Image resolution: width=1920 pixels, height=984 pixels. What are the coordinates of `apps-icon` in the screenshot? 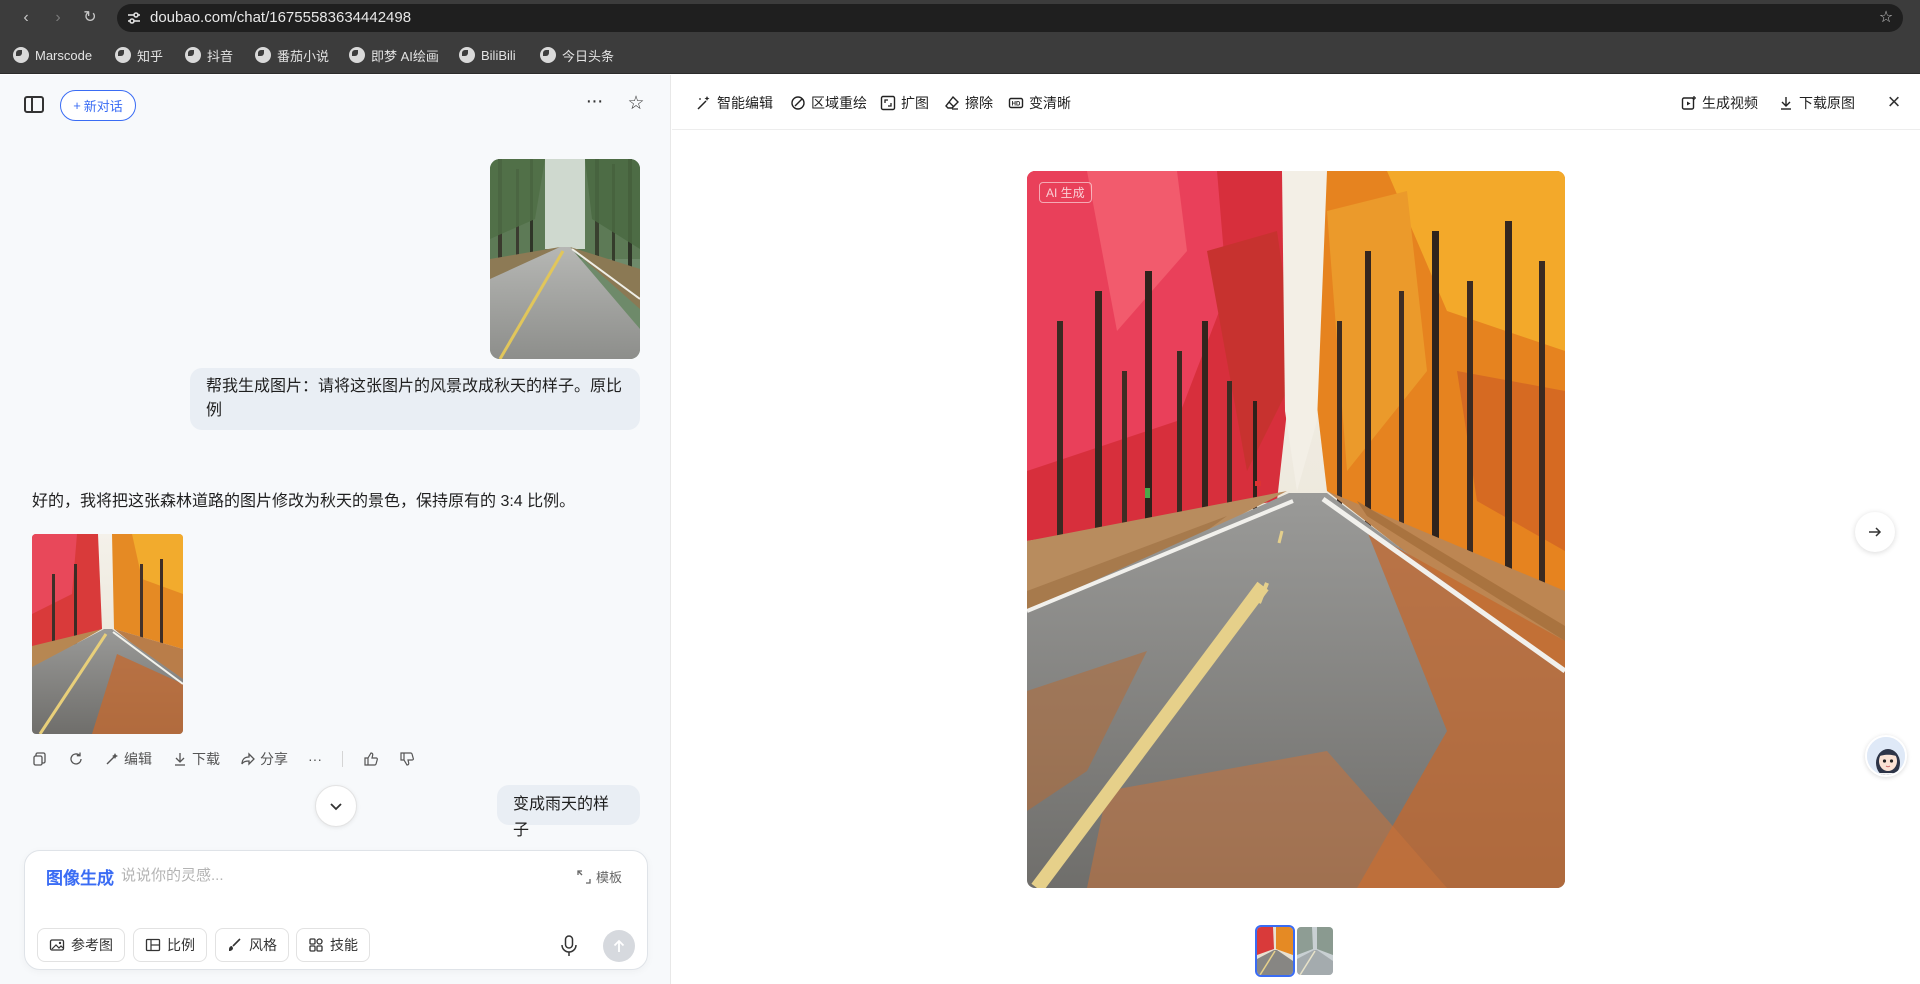 It's located at (316, 945).